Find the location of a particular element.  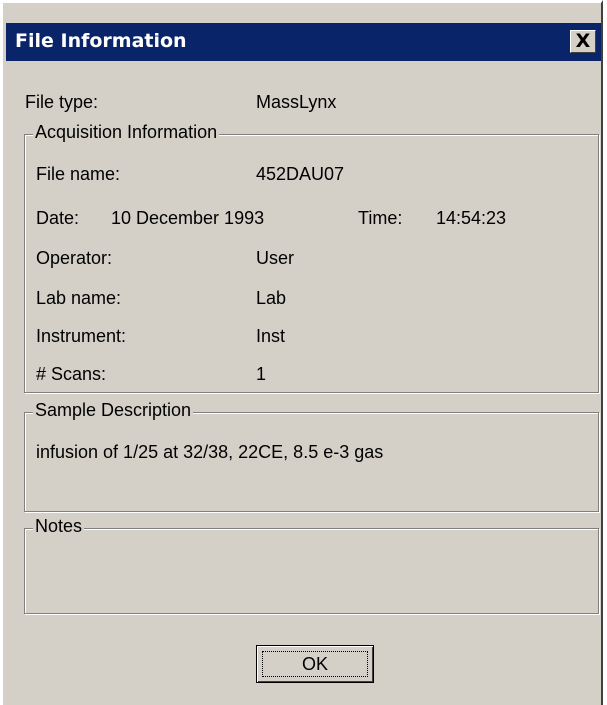

close-icon: X is located at coordinates (583, 41).